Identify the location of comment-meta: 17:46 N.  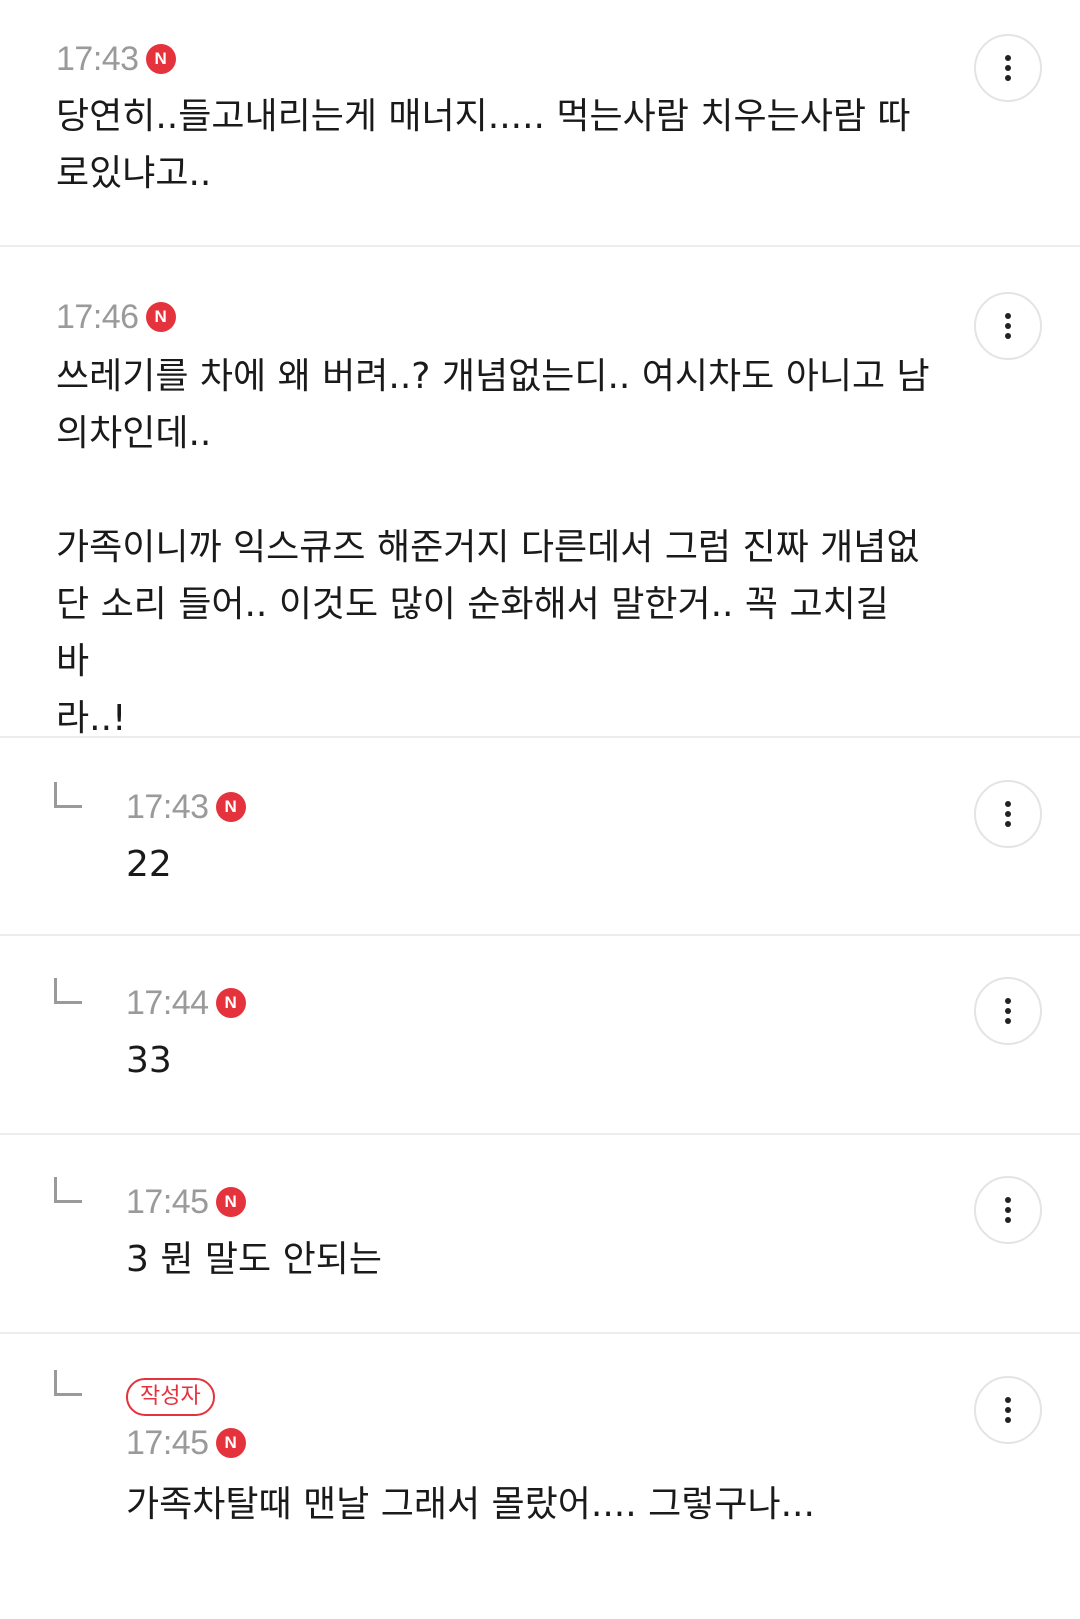
(493, 317).